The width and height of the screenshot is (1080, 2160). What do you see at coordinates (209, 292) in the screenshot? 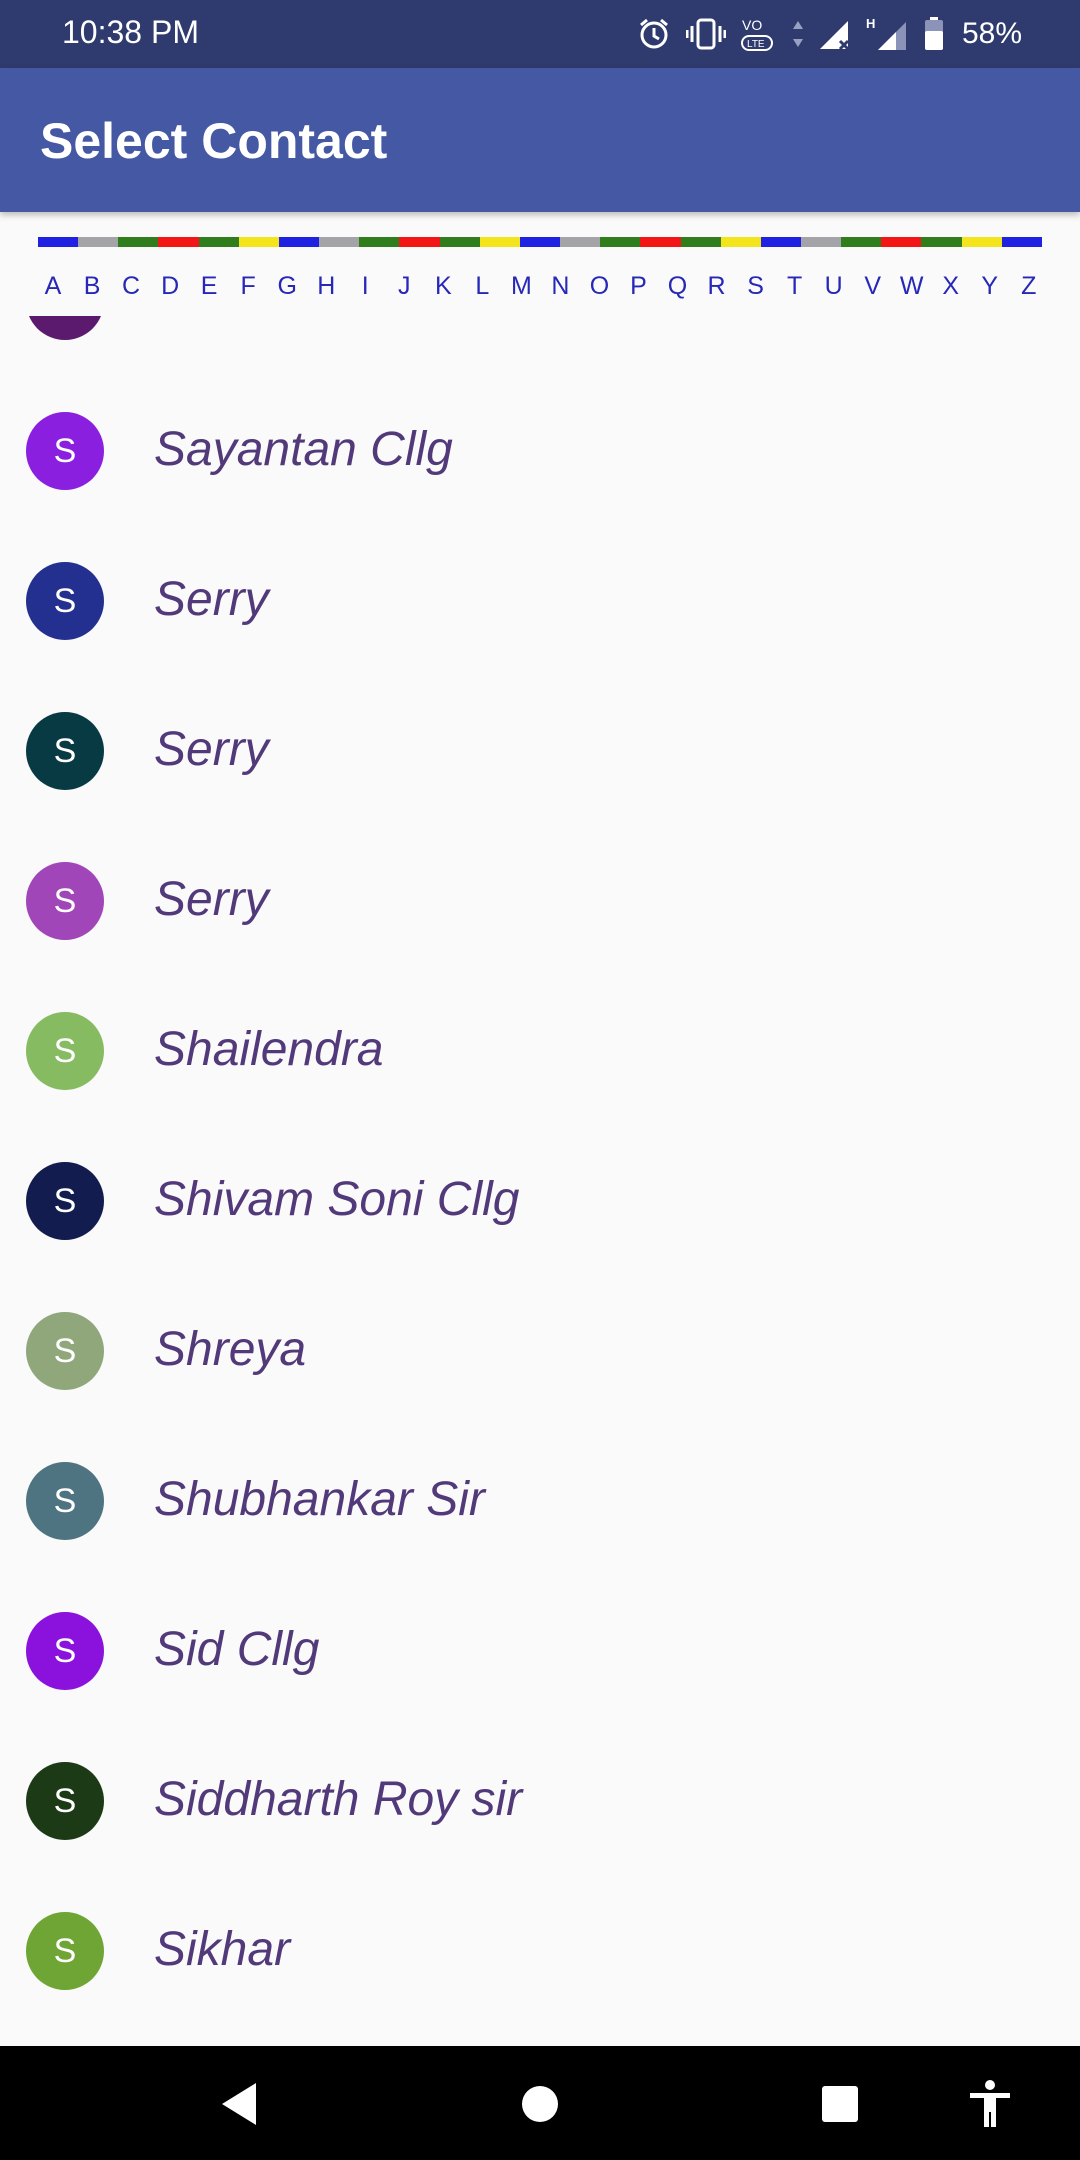
I see `alphabet-letter-e: E` at bounding box center [209, 292].